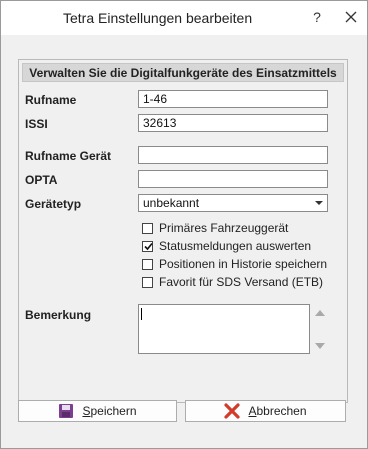  I want to click on geraetetyp-label: Gerätetyp, so click(53, 204).